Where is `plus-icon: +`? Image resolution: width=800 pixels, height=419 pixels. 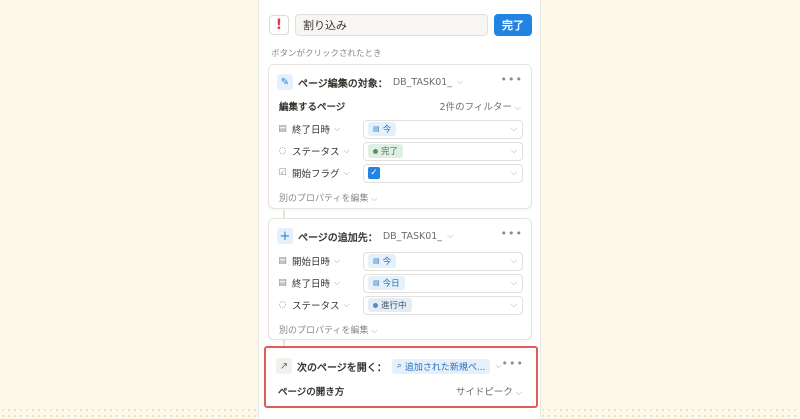
plus-icon: + is located at coordinates (285, 236).